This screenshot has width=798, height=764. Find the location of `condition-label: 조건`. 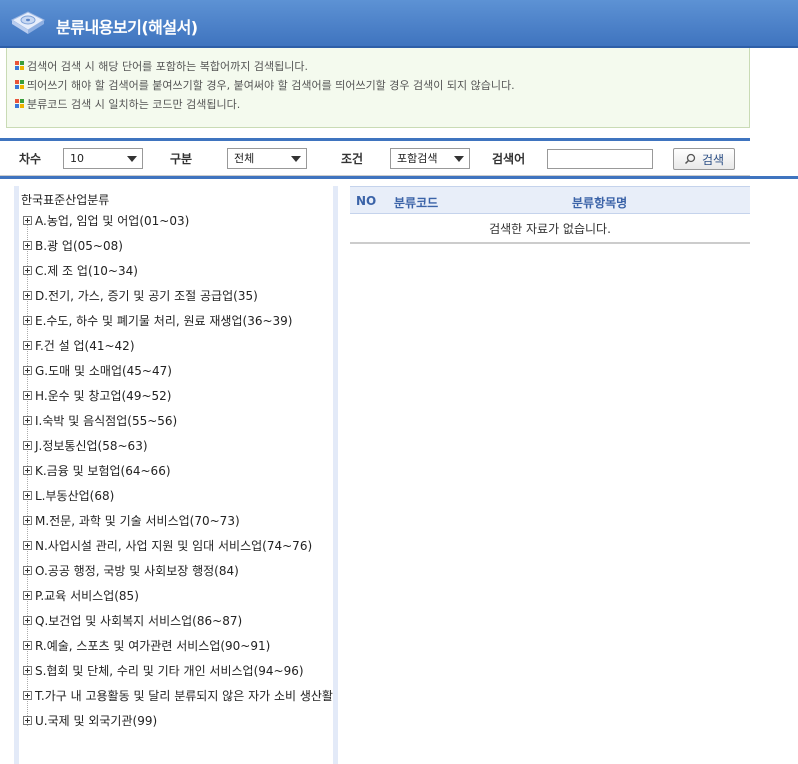

condition-label: 조건 is located at coordinates (352, 159).